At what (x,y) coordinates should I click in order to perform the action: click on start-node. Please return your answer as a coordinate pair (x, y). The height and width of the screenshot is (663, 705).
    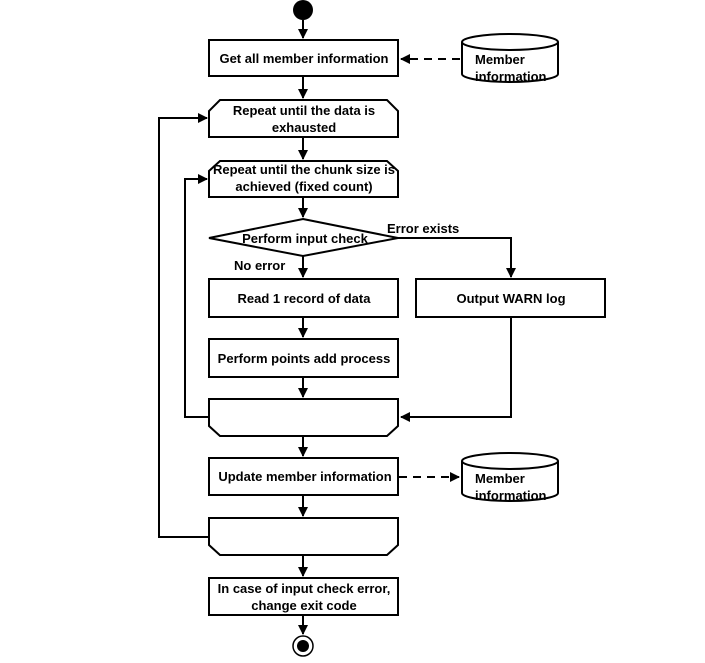
    Looking at the image, I should click on (303, 10).